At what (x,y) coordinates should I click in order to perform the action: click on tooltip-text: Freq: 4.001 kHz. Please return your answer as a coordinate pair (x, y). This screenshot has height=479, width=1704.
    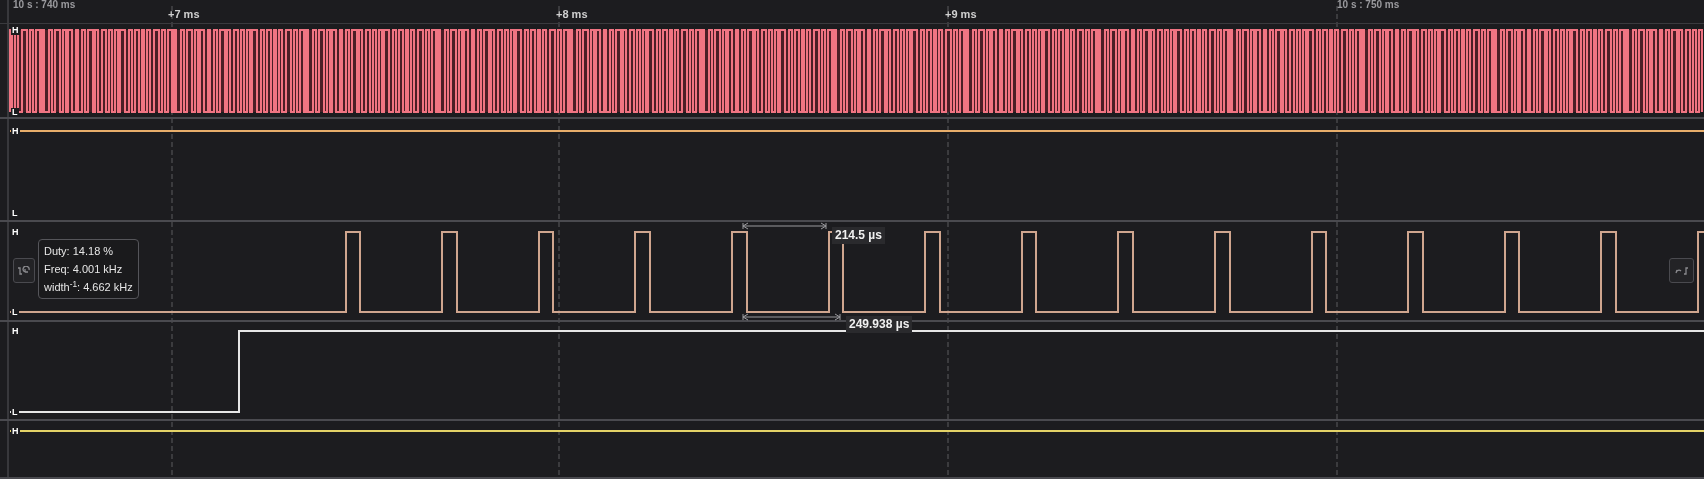
    Looking at the image, I should click on (84, 269).